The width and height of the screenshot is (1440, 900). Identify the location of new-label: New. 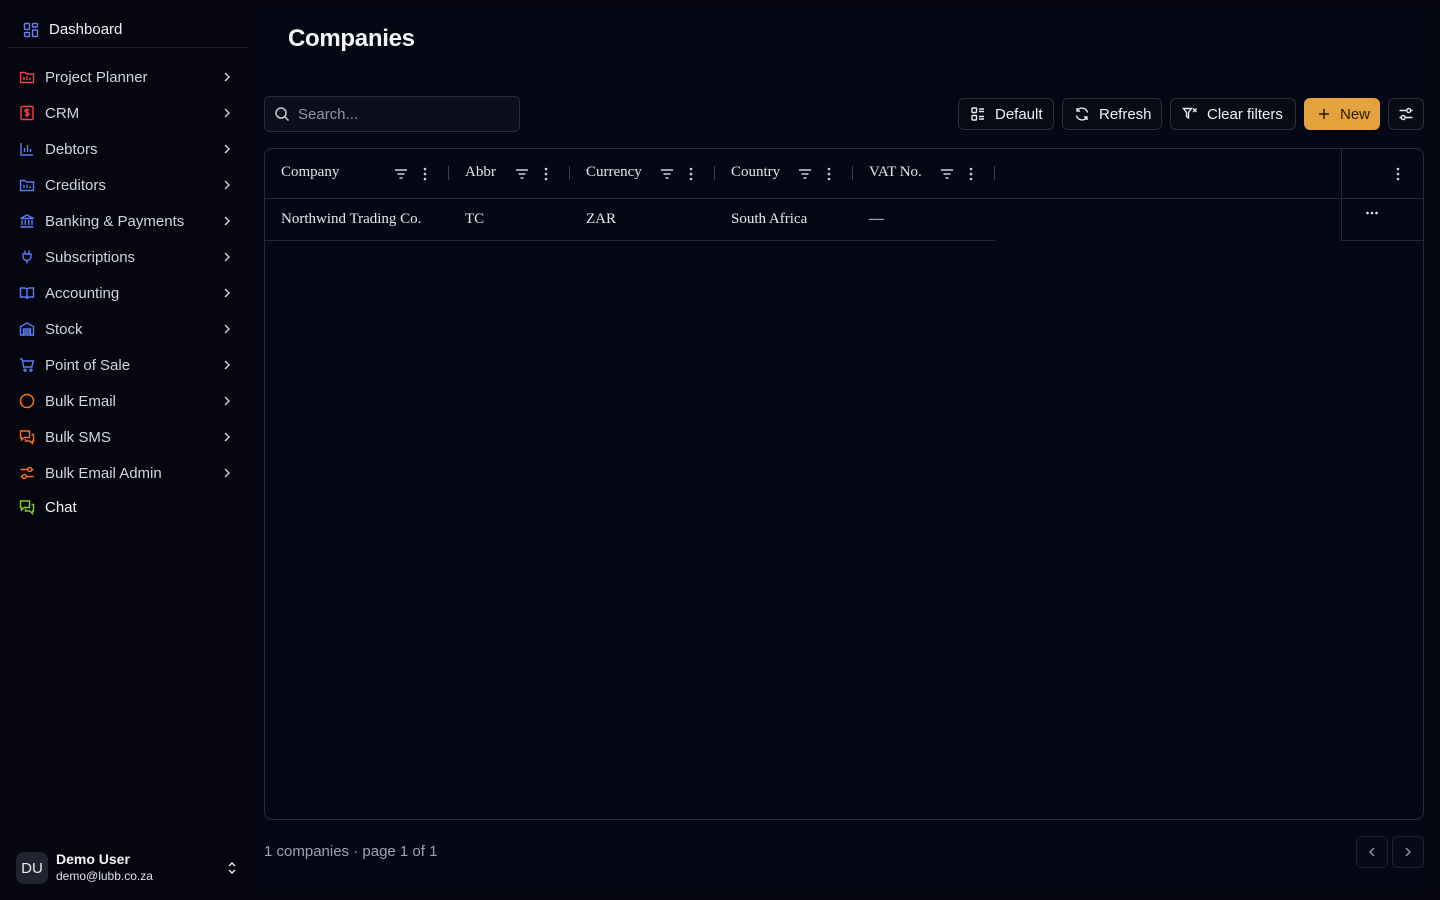
(1355, 114).